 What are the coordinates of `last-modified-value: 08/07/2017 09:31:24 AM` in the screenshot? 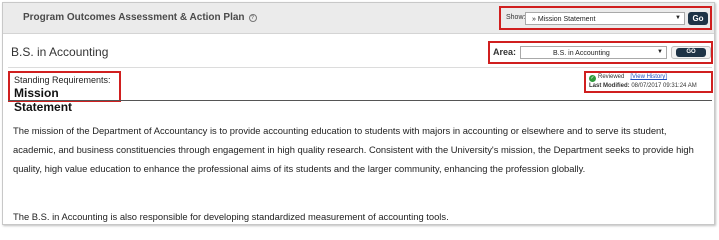 It's located at (664, 86).